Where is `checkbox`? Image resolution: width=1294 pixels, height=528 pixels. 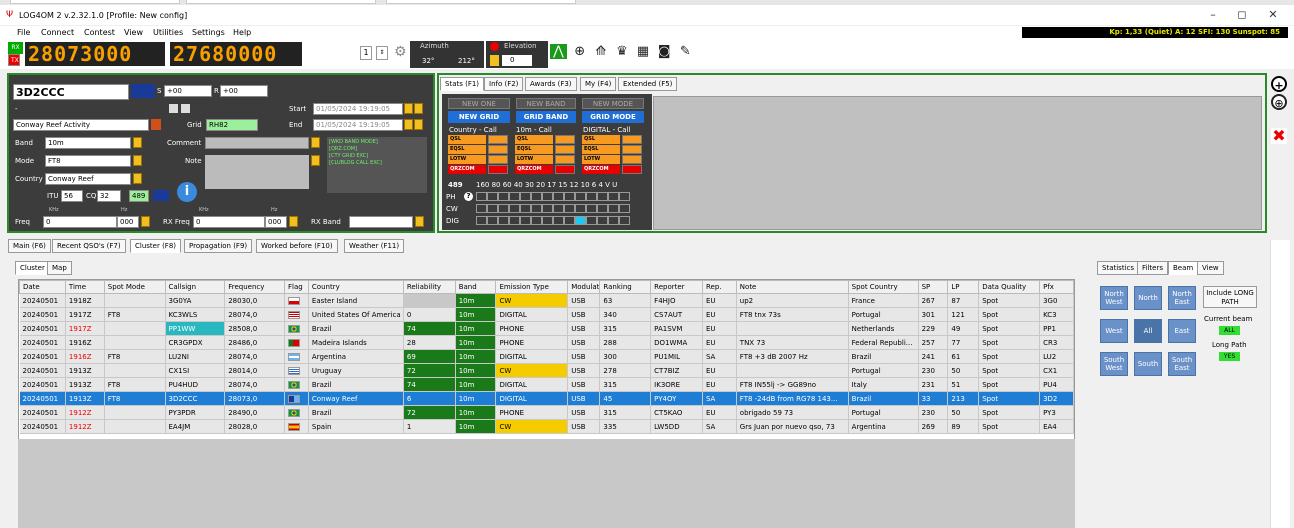 checkbox is located at coordinates (173, 108).